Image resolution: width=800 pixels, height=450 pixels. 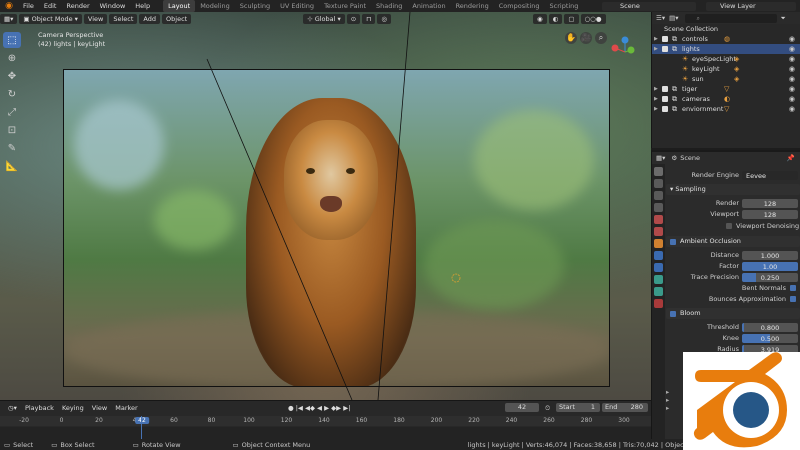 What do you see at coordinates (297, 6) in the screenshot?
I see `tab-uv-editing: UV Editing` at bounding box center [297, 6].